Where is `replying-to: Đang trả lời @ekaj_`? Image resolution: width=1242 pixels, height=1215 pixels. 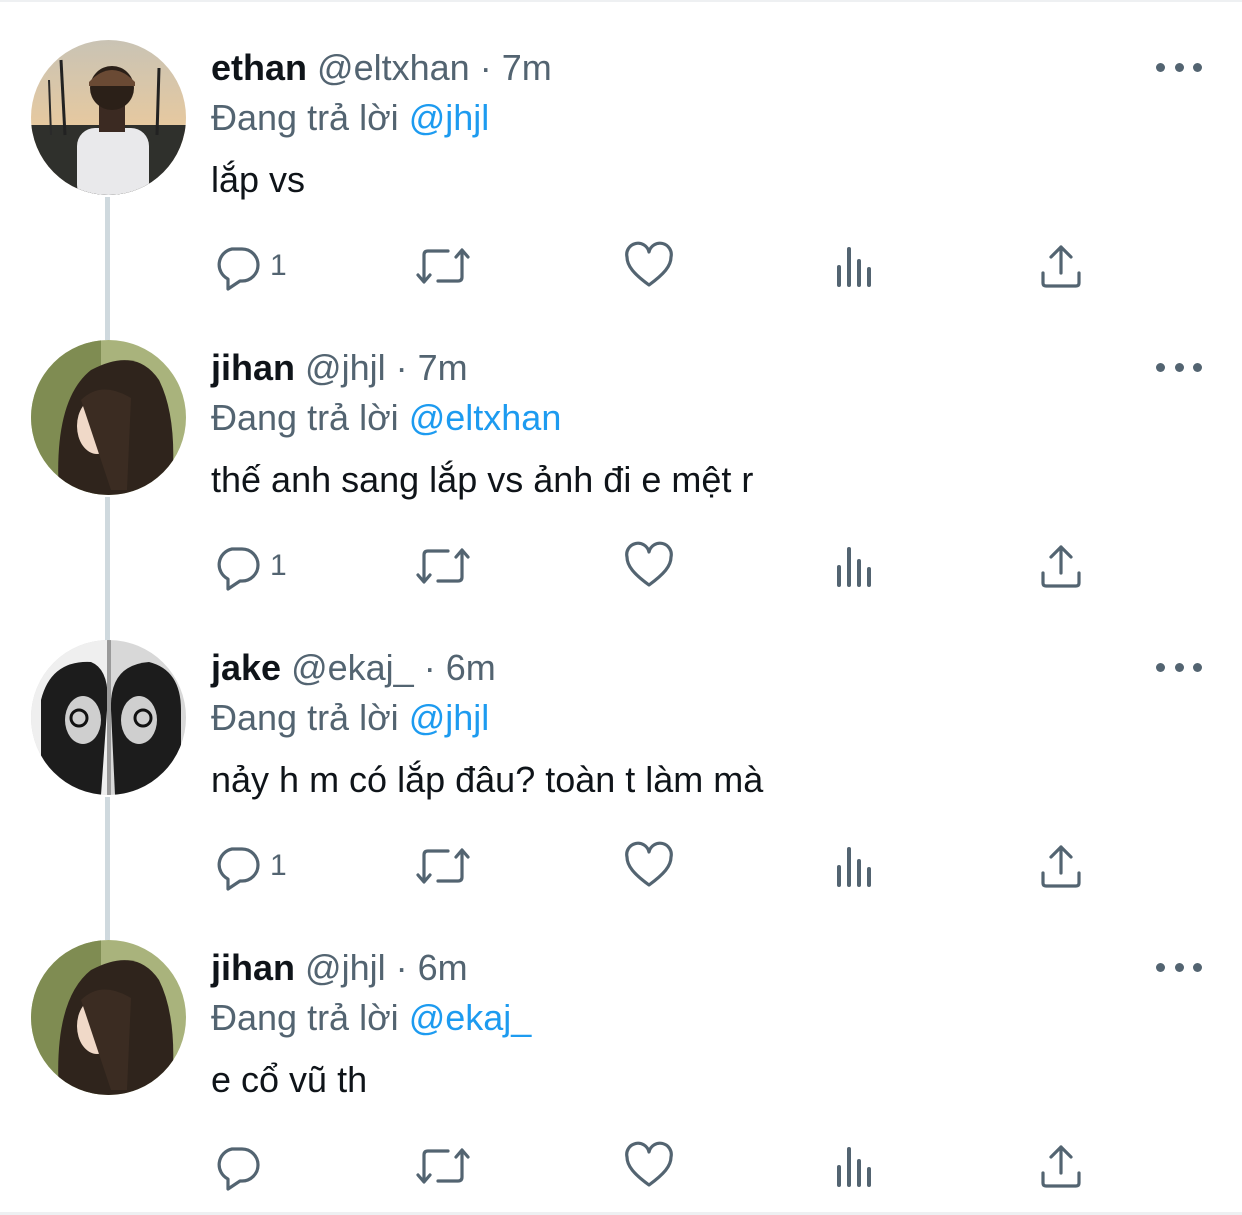 replying-to: Đang trả lời @ekaj_ is located at coordinates (371, 1018).